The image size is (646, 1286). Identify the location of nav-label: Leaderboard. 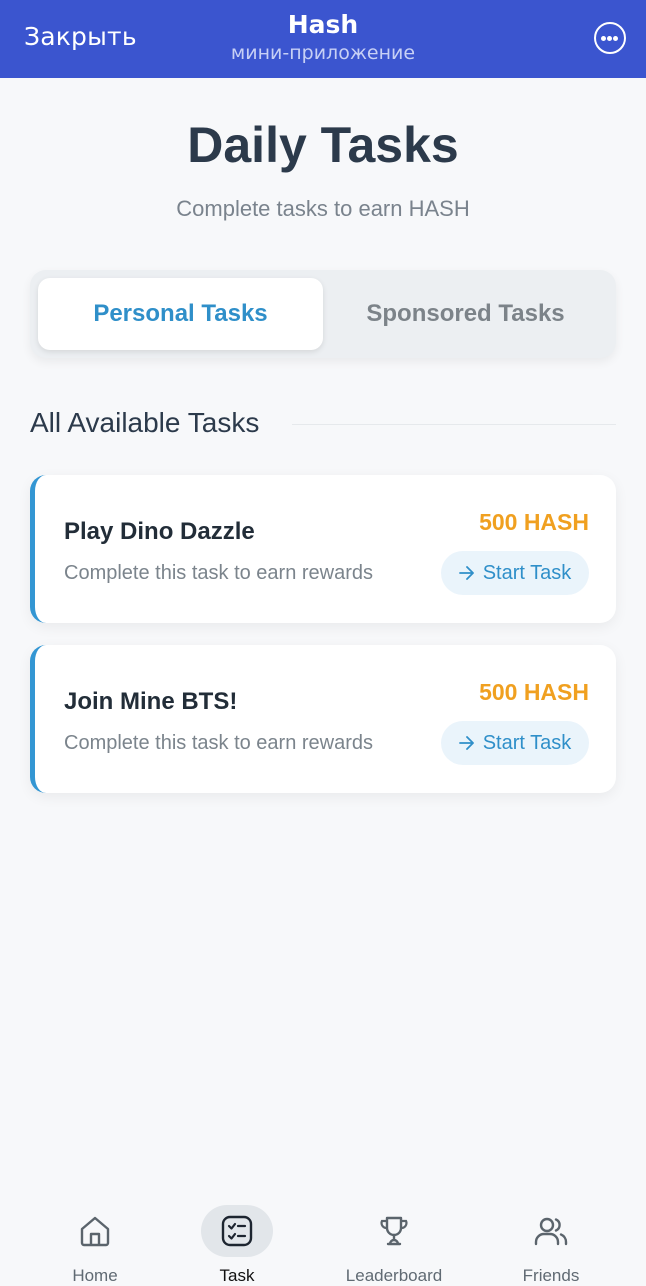
(394, 1276).